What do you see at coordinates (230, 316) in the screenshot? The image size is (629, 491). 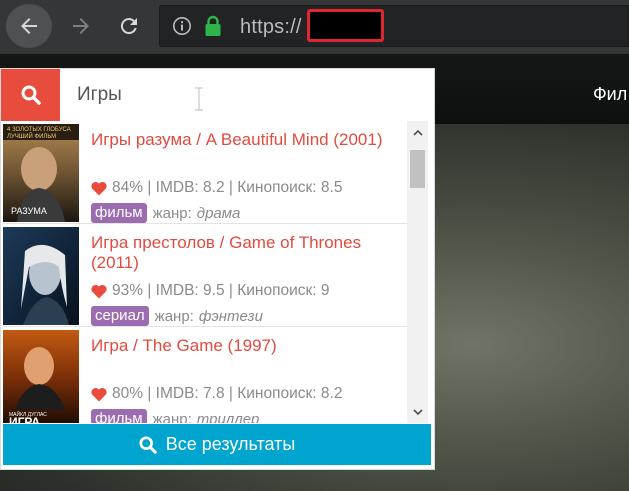 I see `genre-value: фэнтези` at bounding box center [230, 316].